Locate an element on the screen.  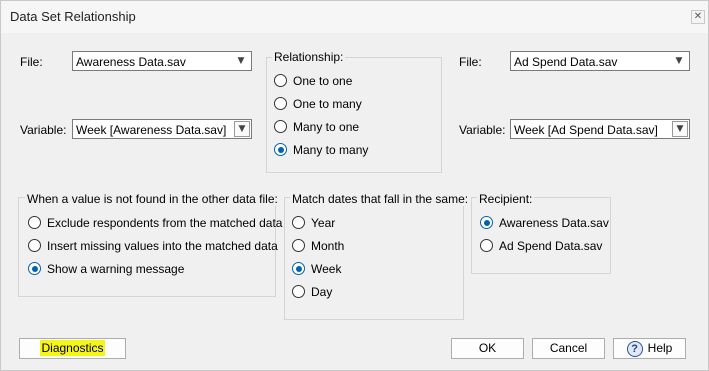
radio-label: Year is located at coordinates (323, 223).